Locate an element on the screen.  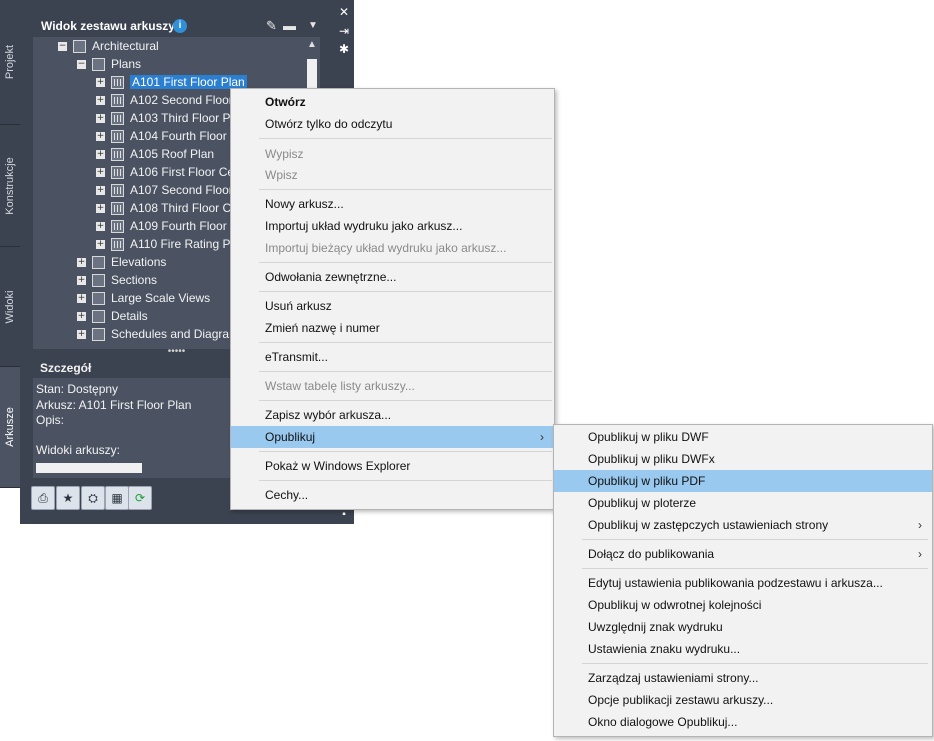
new-sheet-icon: ★ is located at coordinates (68, 498).